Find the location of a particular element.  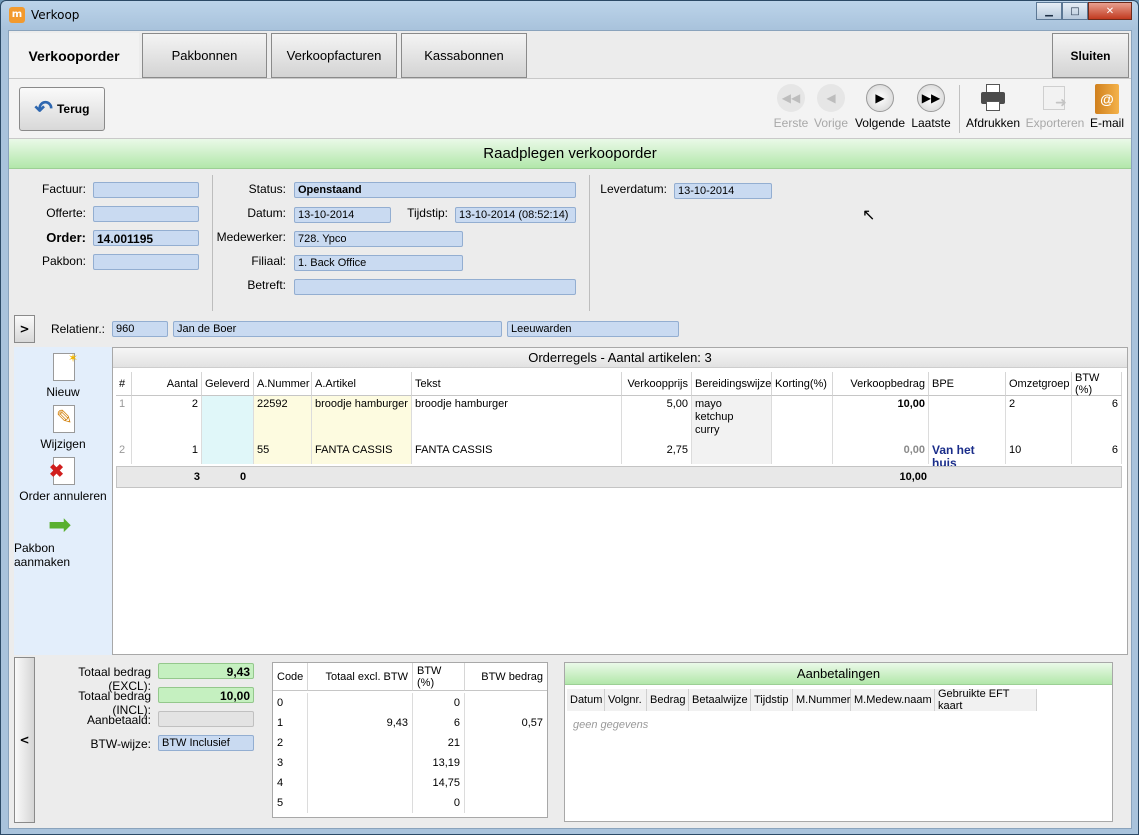

column-header: Bedrag is located at coordinates (668, 700).